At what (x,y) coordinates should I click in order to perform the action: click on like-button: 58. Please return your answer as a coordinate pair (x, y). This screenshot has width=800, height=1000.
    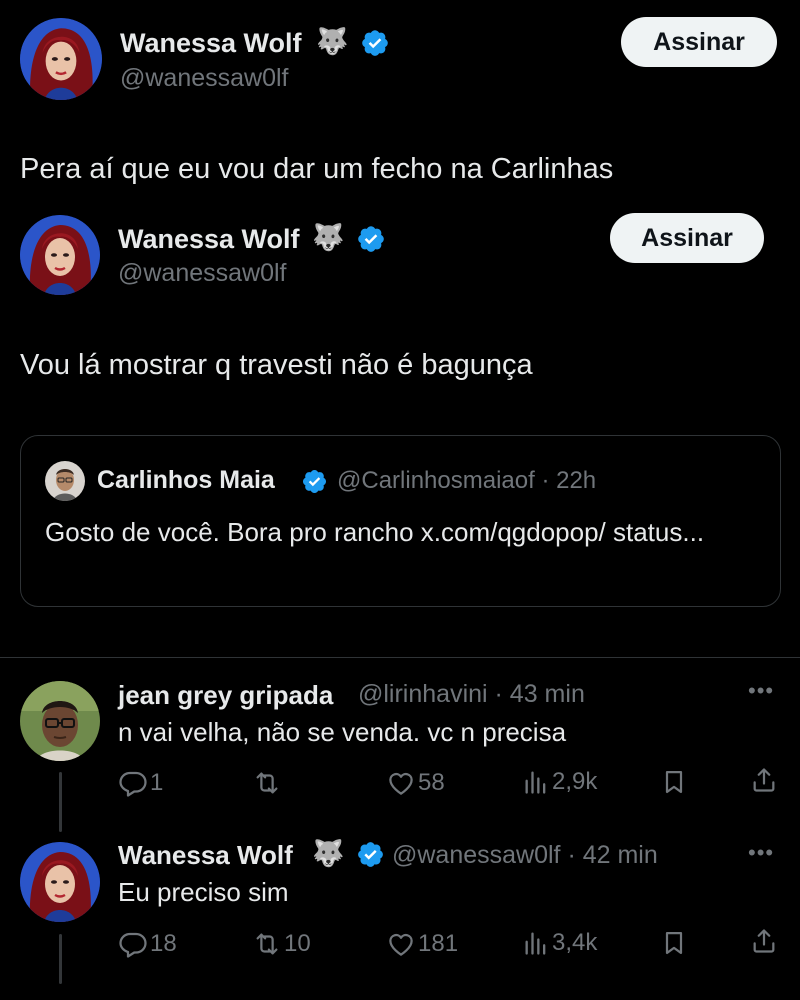
    Looking at the image, I should click on (415, 783).